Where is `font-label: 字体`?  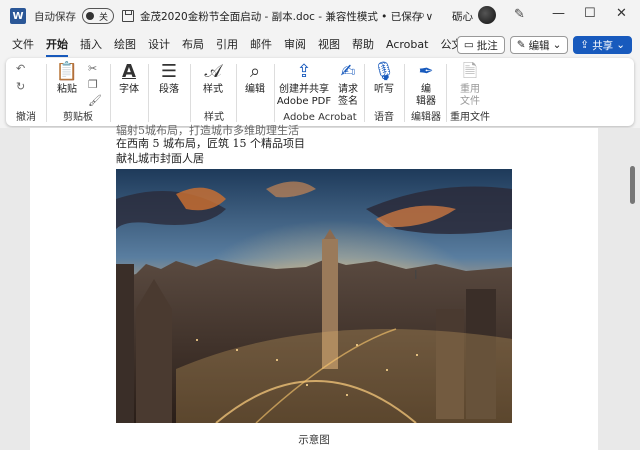 font-label: 字体 is located at coordinates (129, 89).